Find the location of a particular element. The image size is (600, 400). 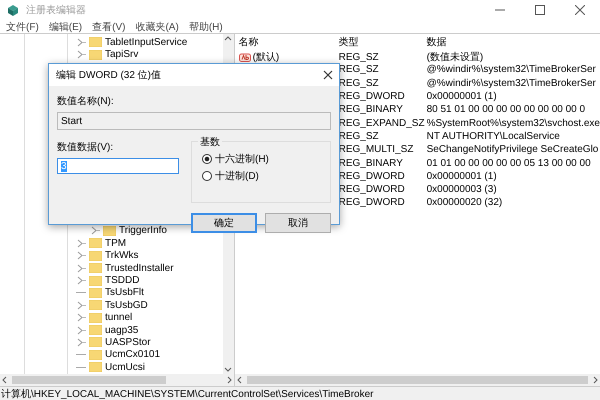

value-data: %SystemRoot%\system32\svchost.exe is located at coordinates (513, 123).